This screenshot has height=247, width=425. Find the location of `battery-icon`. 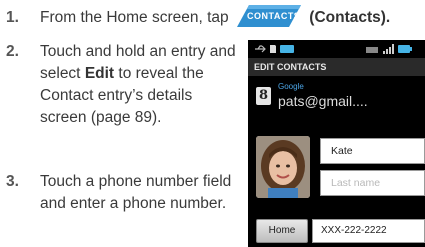

battery-icon is located at coordinates (405, 49).